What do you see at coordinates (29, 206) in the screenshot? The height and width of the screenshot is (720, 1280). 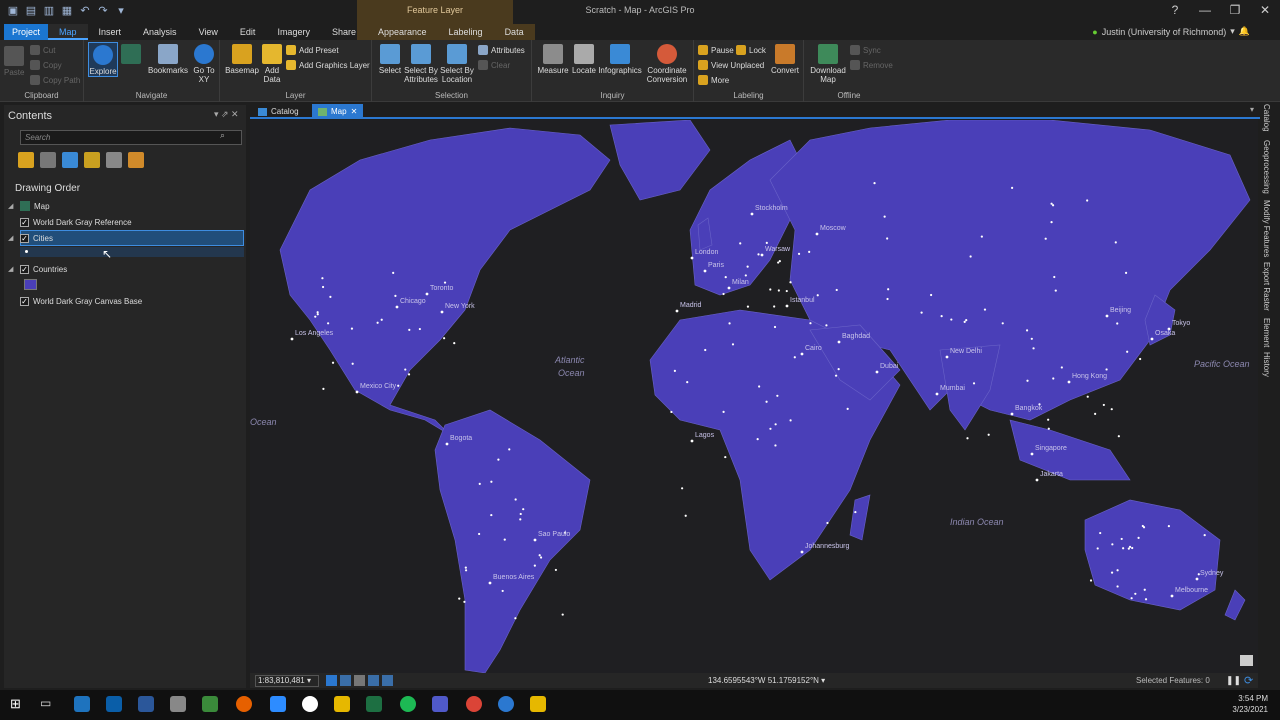 I see `layer-map: ◢ Map` at bounding box center [29, 206].